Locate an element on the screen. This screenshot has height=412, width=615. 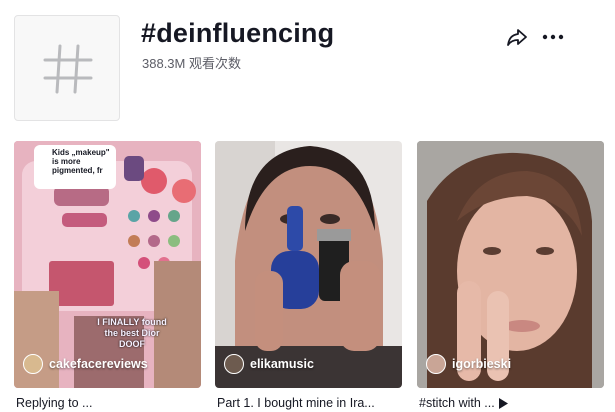
more-options-button is located at coordinates (553, 37).